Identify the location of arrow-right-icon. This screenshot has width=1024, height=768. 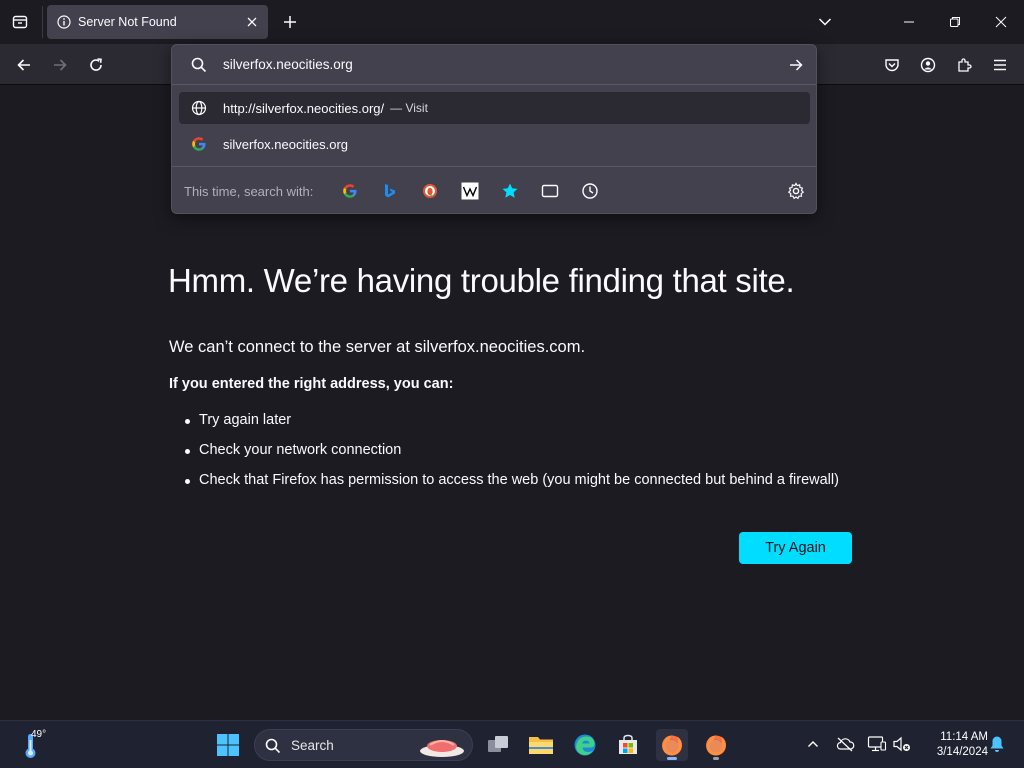
(796, 65).